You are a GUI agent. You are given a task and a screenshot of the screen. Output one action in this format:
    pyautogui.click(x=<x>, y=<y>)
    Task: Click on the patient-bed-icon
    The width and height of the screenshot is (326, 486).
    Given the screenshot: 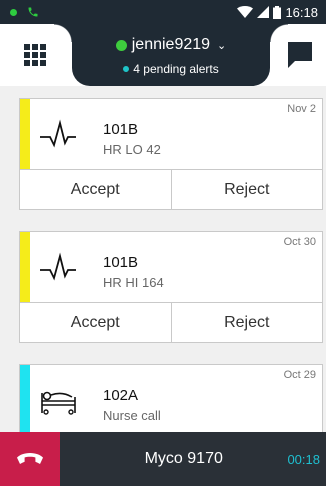 What is the action you would take?
    pyautogui.click(x=58, y=403)
    